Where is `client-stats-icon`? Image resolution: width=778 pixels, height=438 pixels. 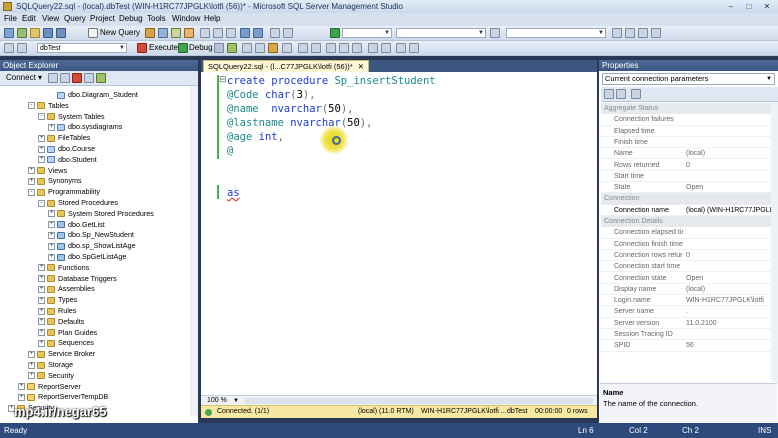 client-stats-icon is located at coordinates (316, 48).